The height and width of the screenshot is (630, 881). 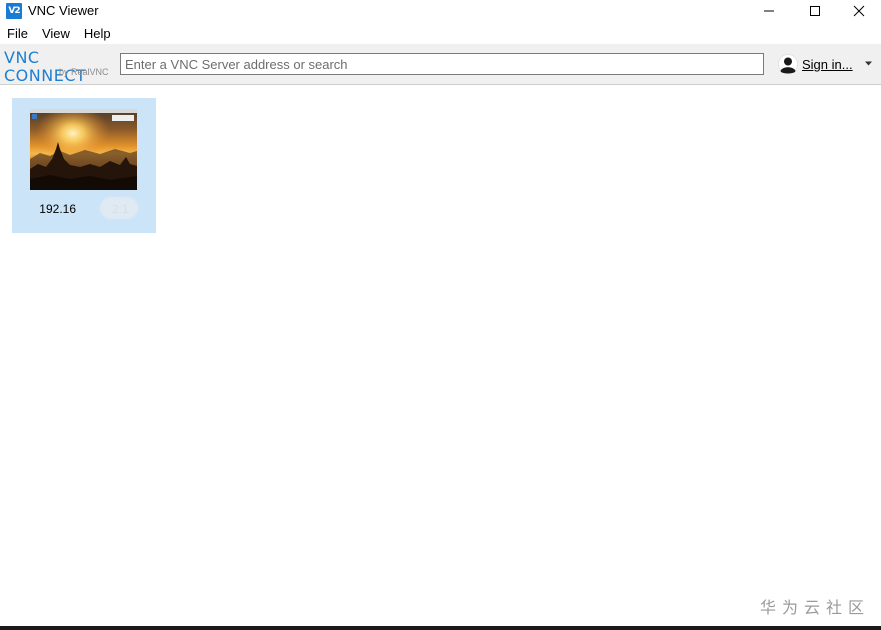 I want to click on menu-bar: File View Help, so click(x=440, y=34).